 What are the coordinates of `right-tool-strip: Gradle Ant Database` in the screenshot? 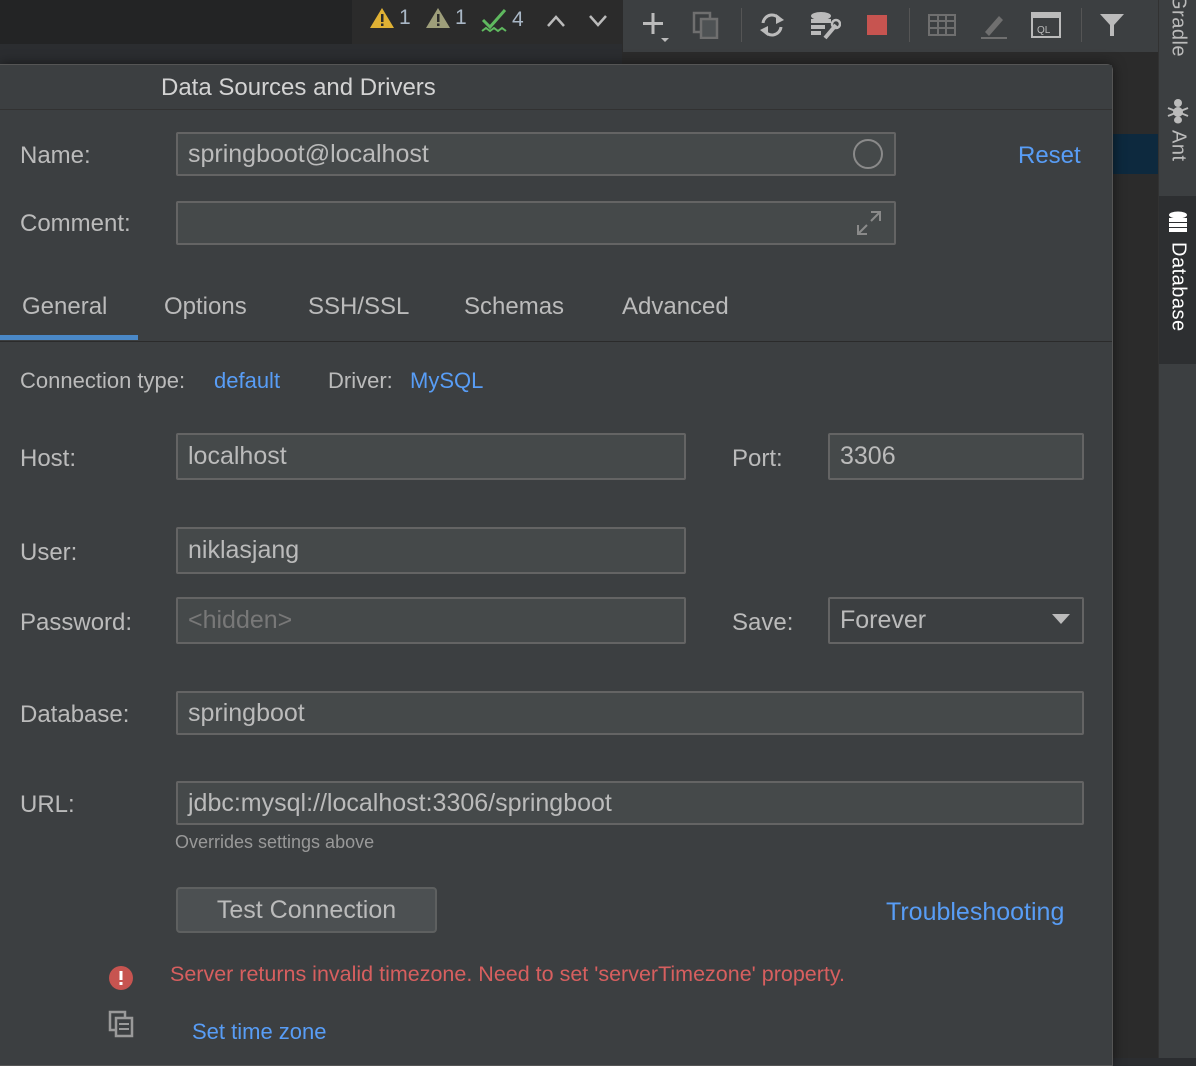 It's located at (1177, 529).